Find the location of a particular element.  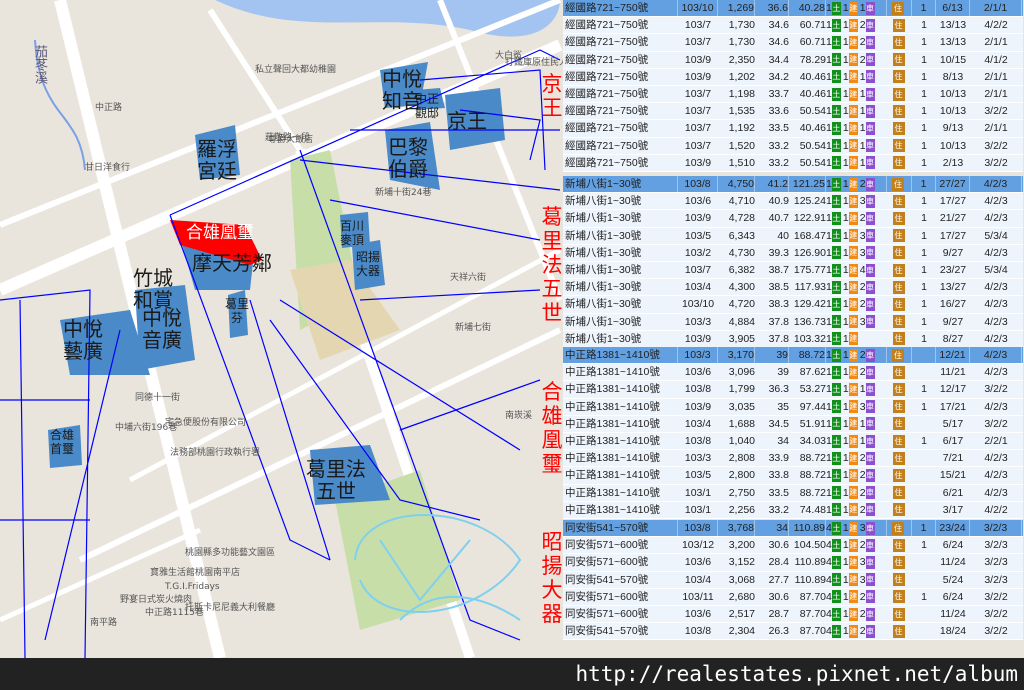

unit-price-cell: 36.6 is located at coordinates (772, 8).